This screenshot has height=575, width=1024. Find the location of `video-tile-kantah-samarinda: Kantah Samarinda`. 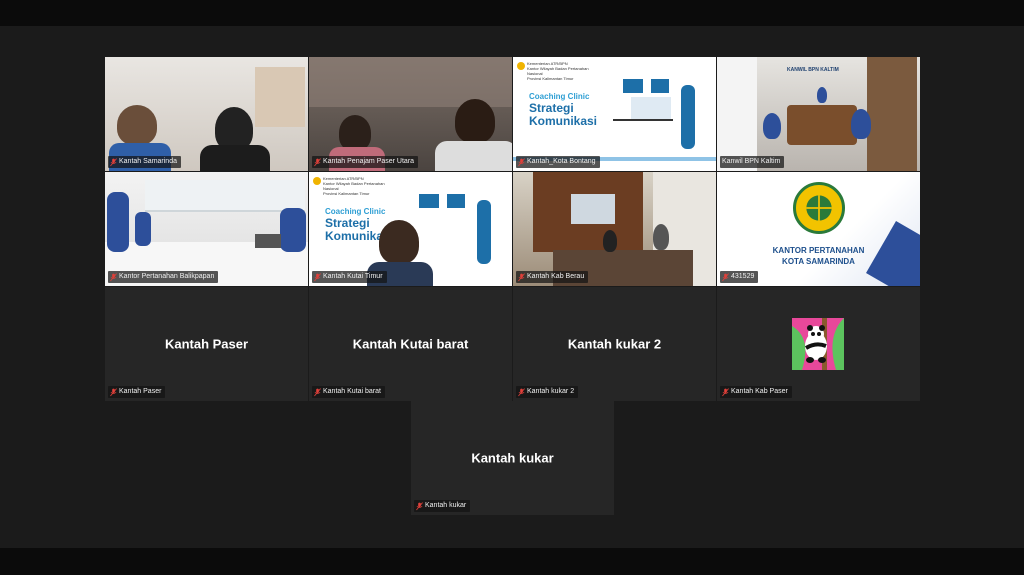

video-tile-kantah-samarinda: Kantah Samarinda is located at coordinates (206, 114).